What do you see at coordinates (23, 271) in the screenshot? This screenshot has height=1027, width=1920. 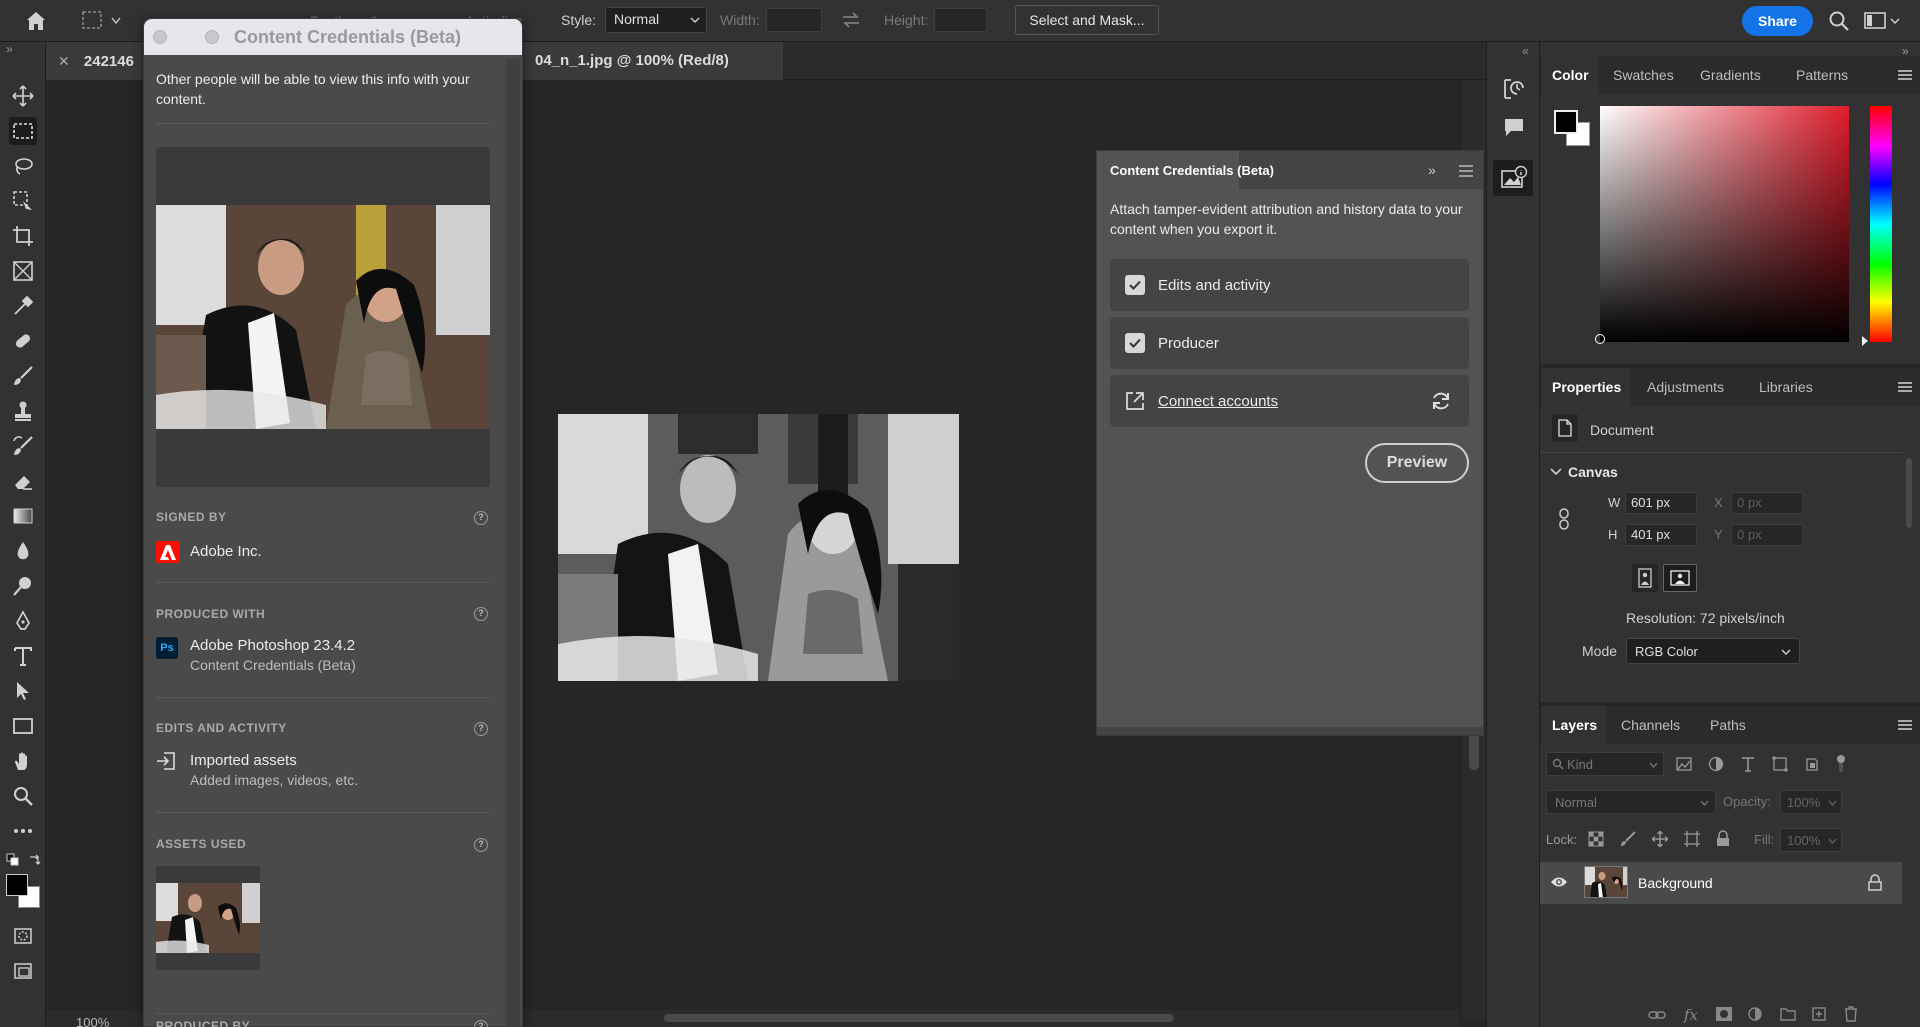 I see `frame-tool-icon` at bounding box center [23, 271].